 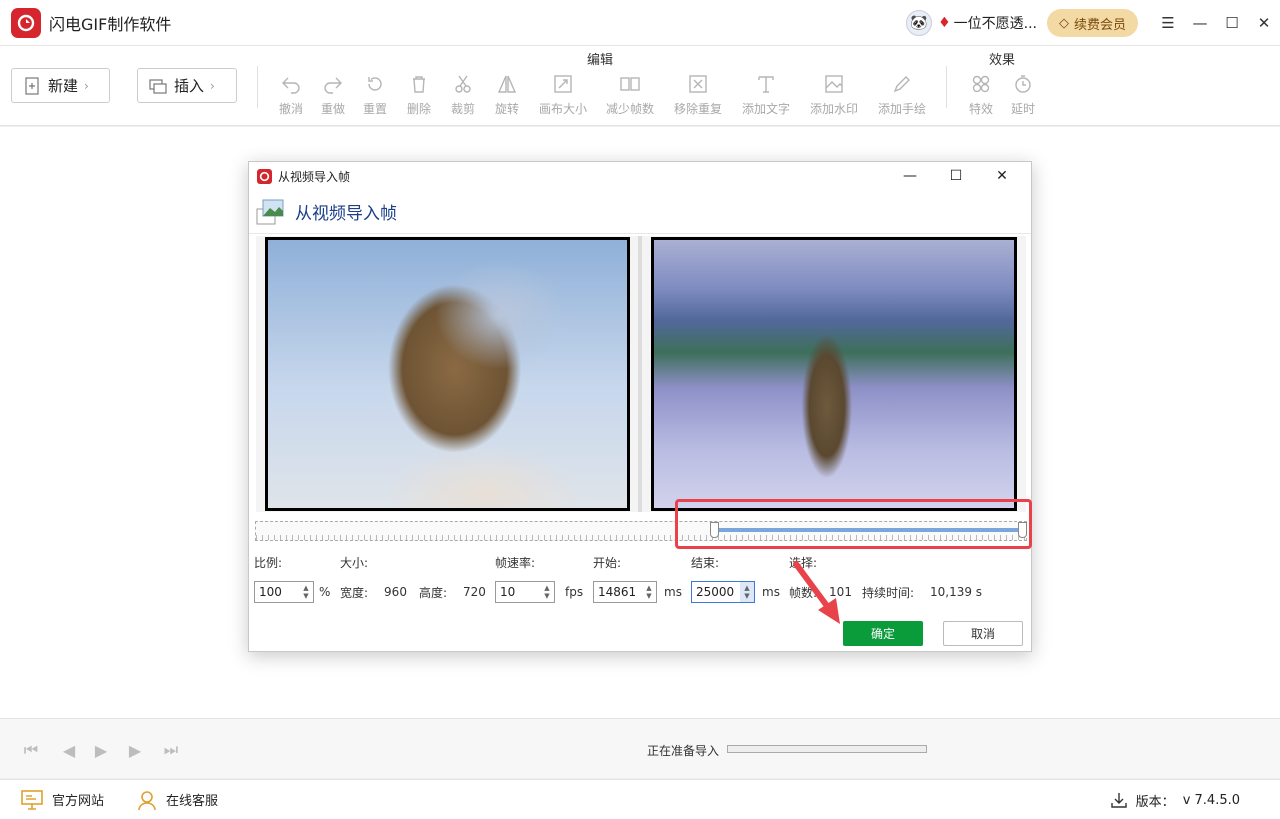 What do you see at coordinates (1175, 799) in the screenshot?
I see `version-info: 版本： v 7.4.5.0` at bounding box center [1175, 799].